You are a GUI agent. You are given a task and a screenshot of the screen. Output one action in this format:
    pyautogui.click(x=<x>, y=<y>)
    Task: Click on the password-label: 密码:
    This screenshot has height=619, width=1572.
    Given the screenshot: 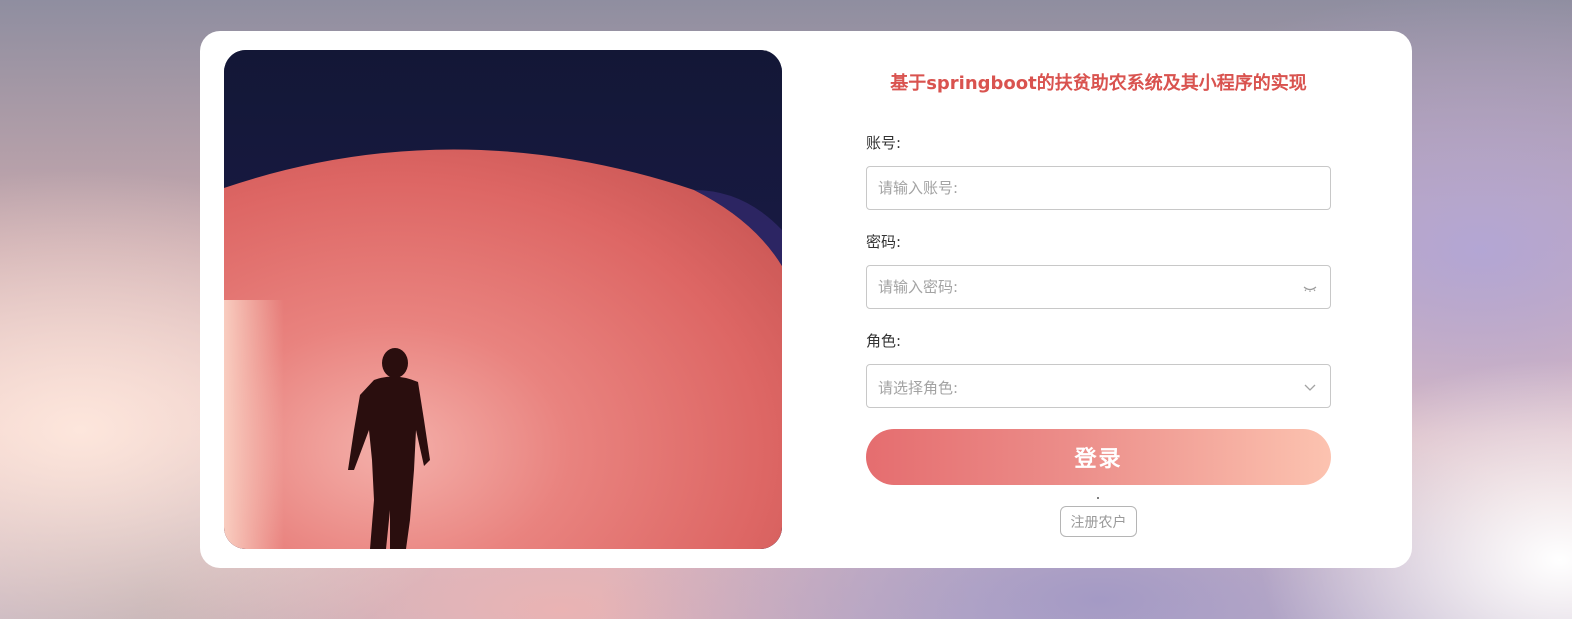 What is the action you would take?
    pyautogui.click(x=884, y=242)
    